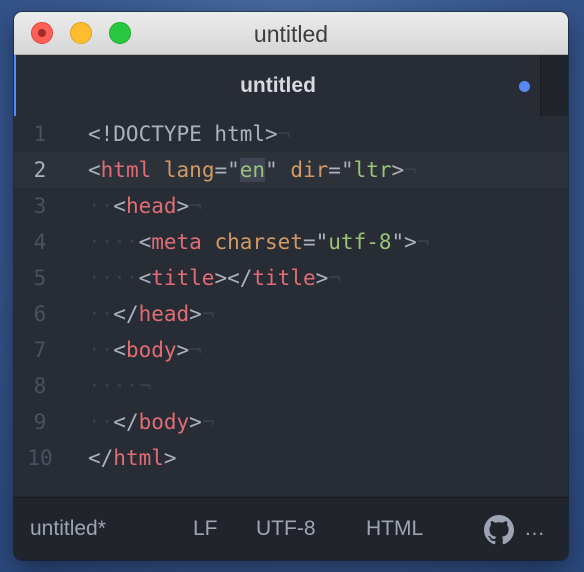  I want to click on code-line-current: 2 <html lang="en" dir="ltr>¬, so click(291, 170).